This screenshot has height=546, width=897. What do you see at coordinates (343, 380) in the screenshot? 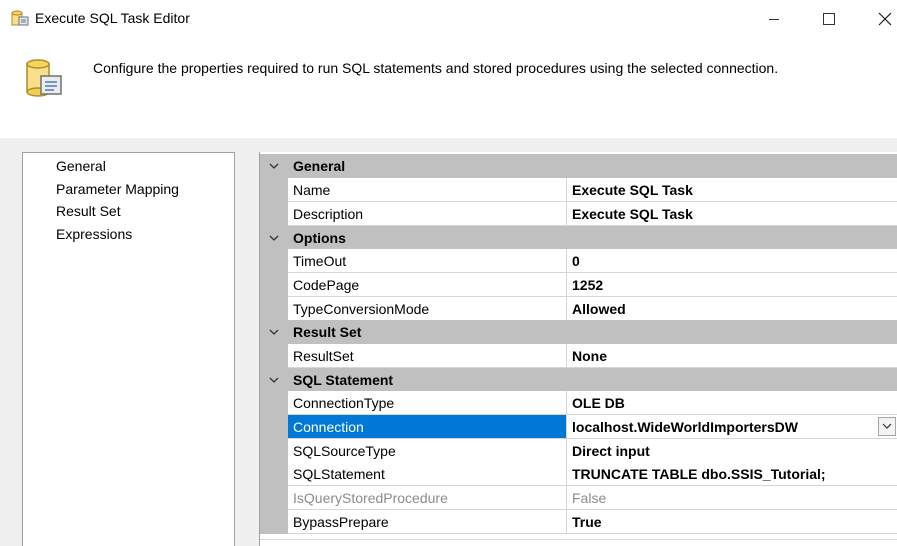
I see `category-label: SQL Statement` at bounding box center [343, 380].